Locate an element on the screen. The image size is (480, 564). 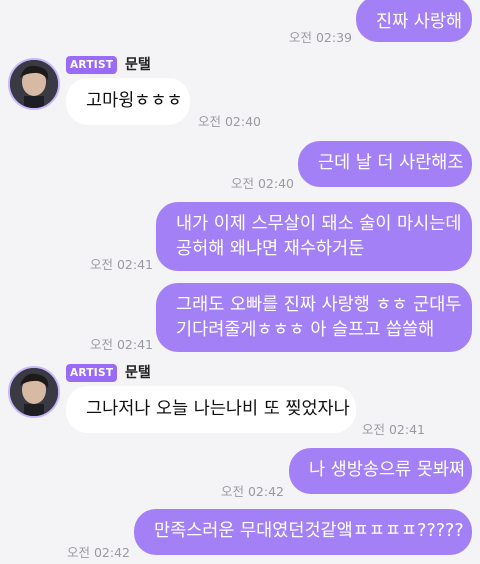
message-text-line: 그래도 오빠를 진짜 사랑행 ㅎㅎ 군대두 is located at coordinates (319, 305).